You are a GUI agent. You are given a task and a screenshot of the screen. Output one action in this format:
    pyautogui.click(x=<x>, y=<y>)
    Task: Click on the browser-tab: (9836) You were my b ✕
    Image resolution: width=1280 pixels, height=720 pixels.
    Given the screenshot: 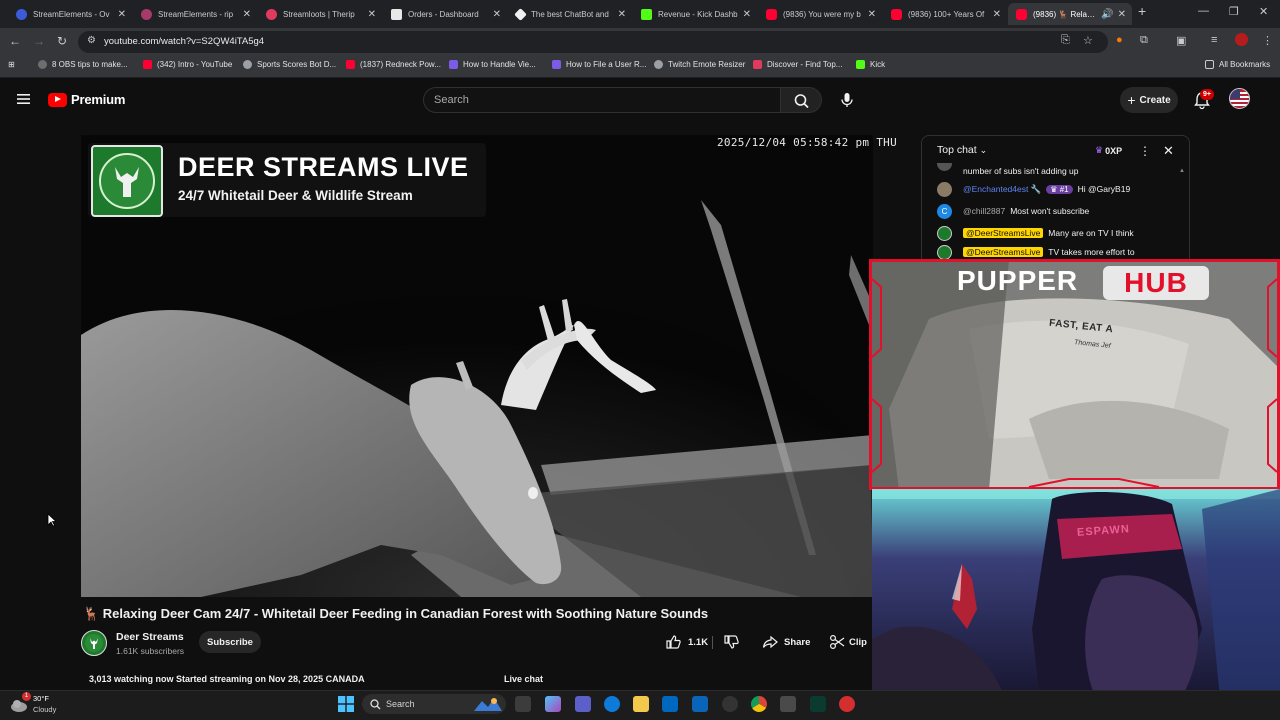 What is the action you would take?
    pyautogui.click(x=820, y=14)
    